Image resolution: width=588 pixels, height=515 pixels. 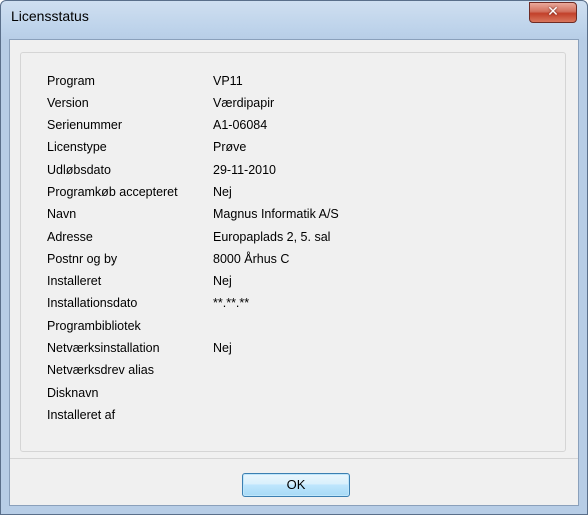 What do you see at coordinates (276, 214) in the screenshot?
I see `field-value: Magnus Informatik A/S` at bounding box center [276, 214].